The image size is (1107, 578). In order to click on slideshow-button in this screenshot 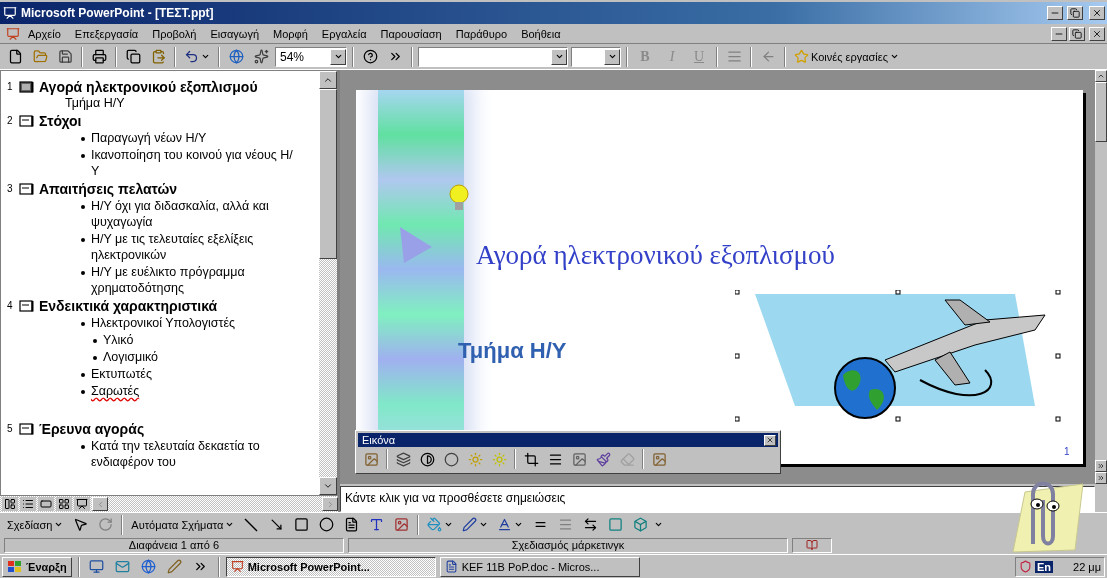, I will do `click(82, 504)`.